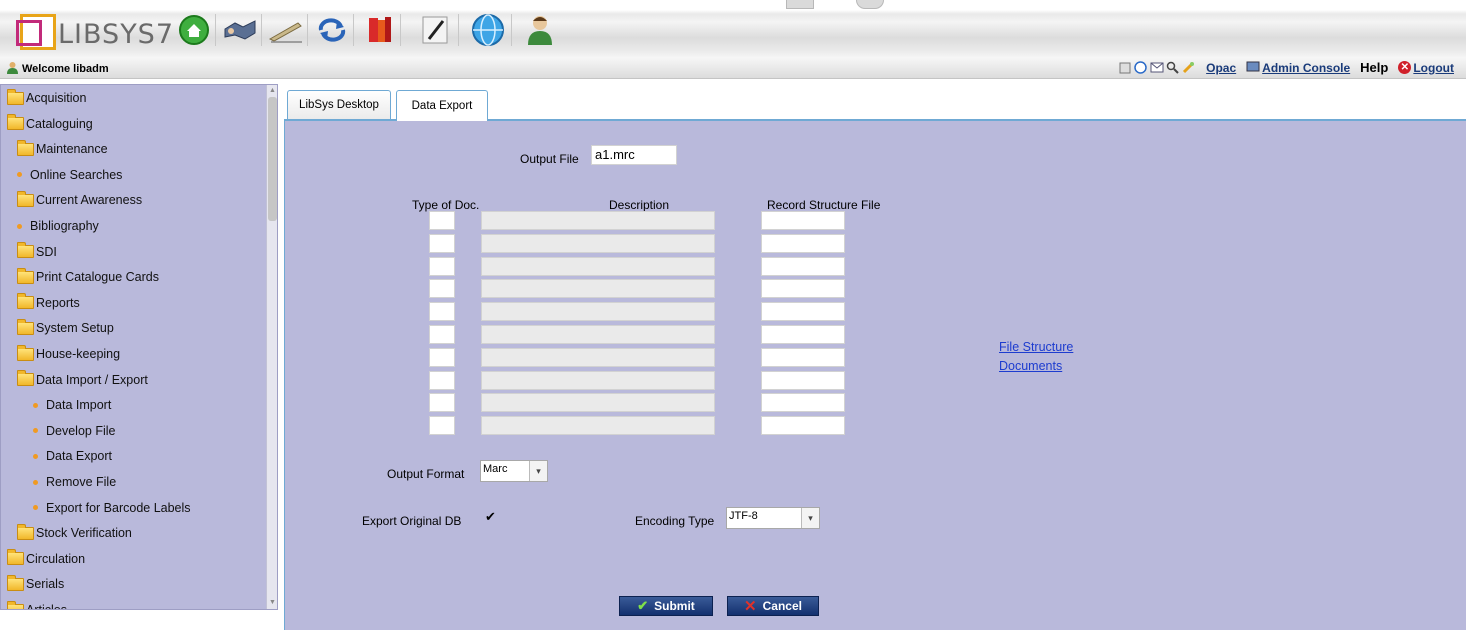 Image resolution: width=1466 pixels, height=630 pixels. I want to click on user-icon, so click(540, 30).